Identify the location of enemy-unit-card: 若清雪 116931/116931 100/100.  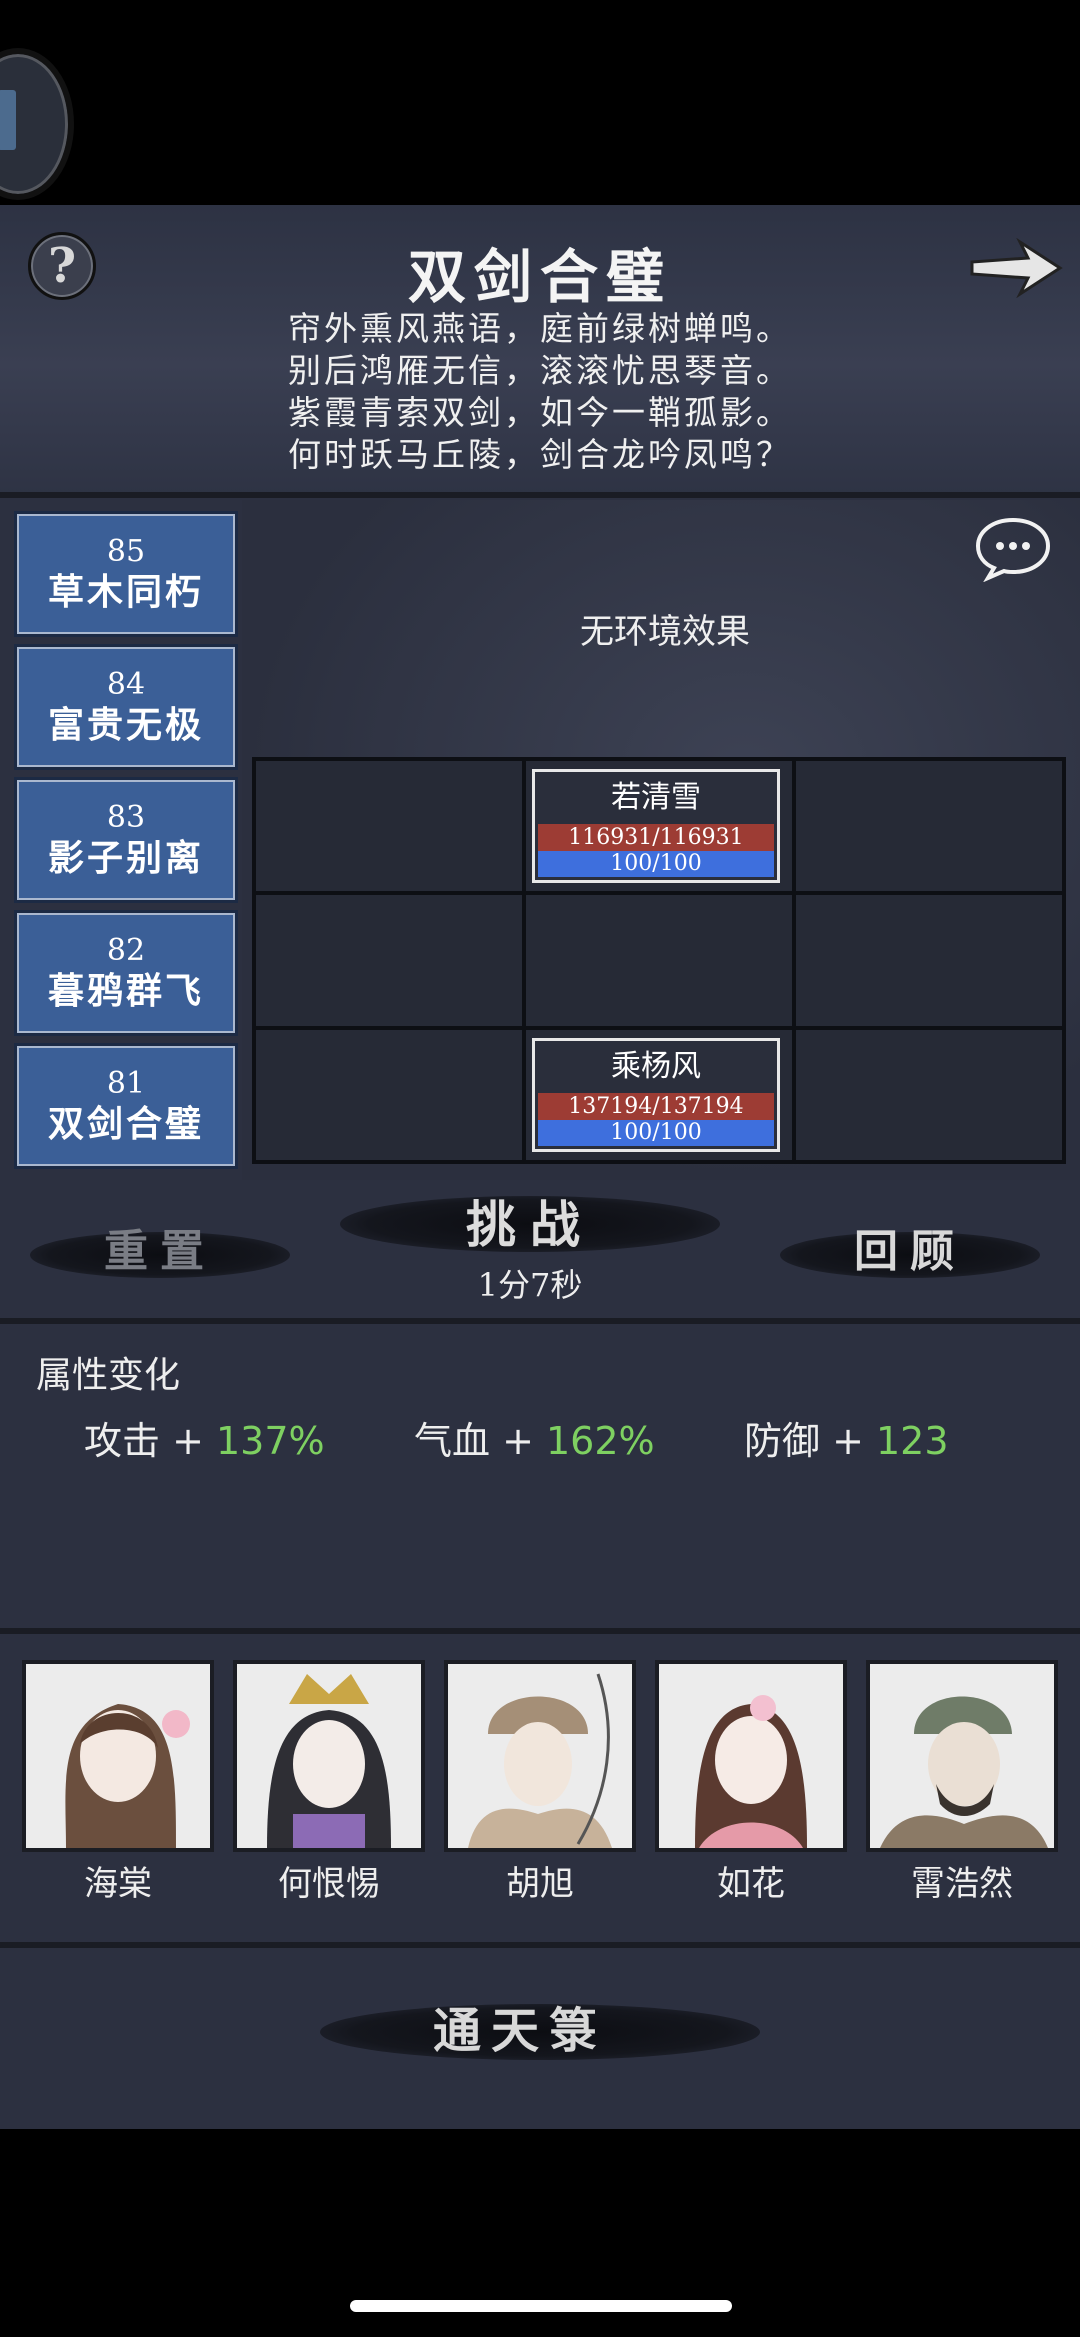
(656, 826).